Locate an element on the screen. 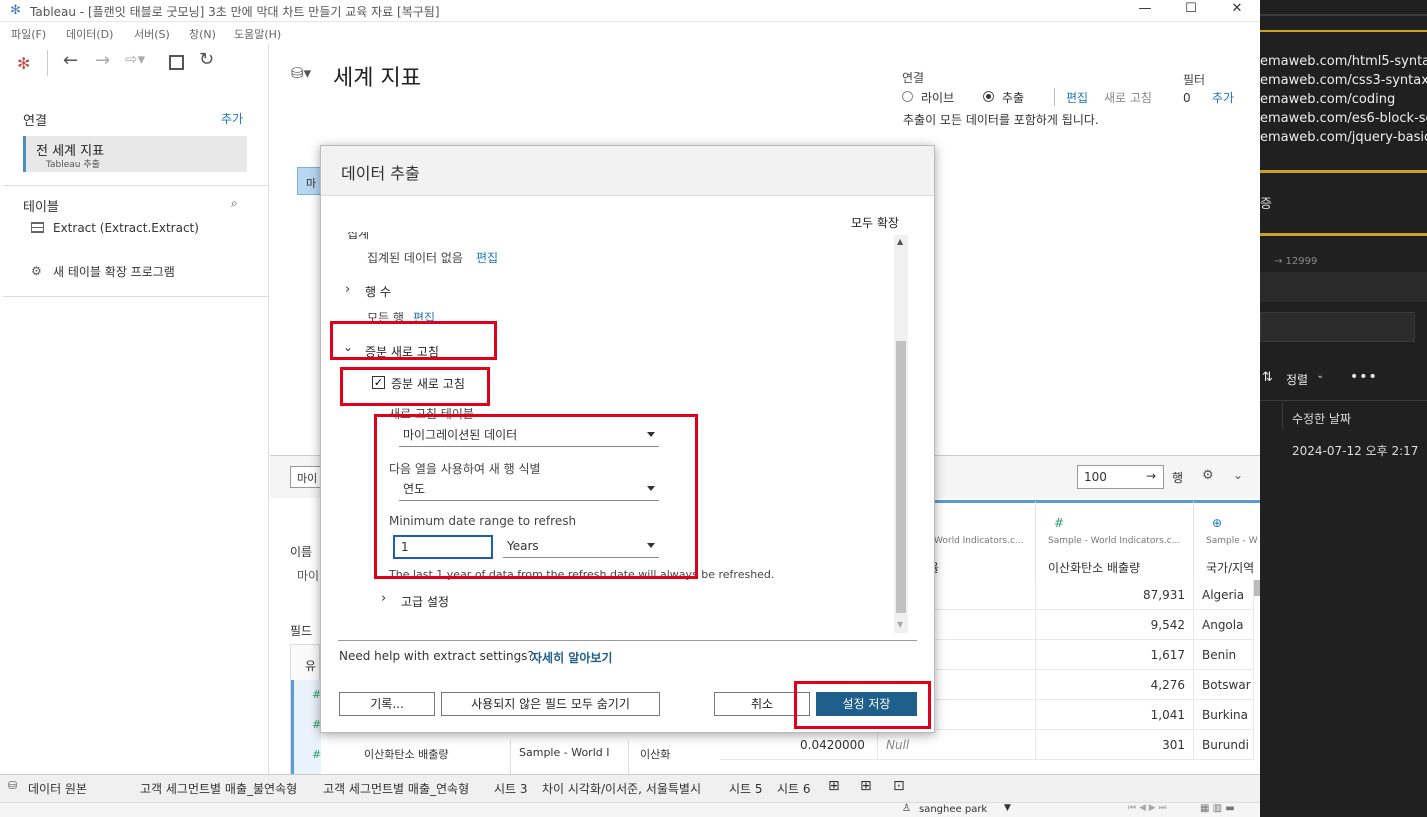 The height and width of the screenshot is (817, 1427). search-icon: ⌕ is located at coordinates (234, 203).